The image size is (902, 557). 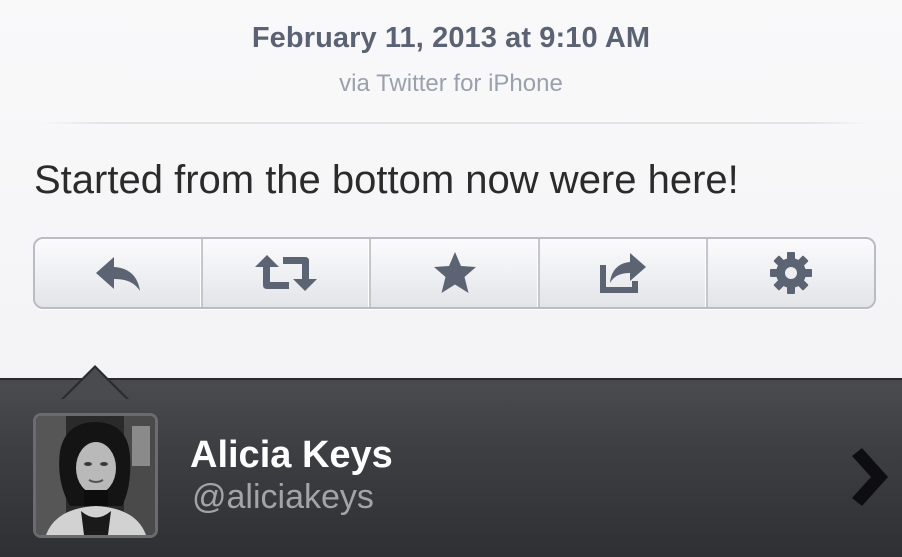 I want to click on tweet-timestamp: February 11, 2013 at 9:10 AM, so click(x=451, y=38).